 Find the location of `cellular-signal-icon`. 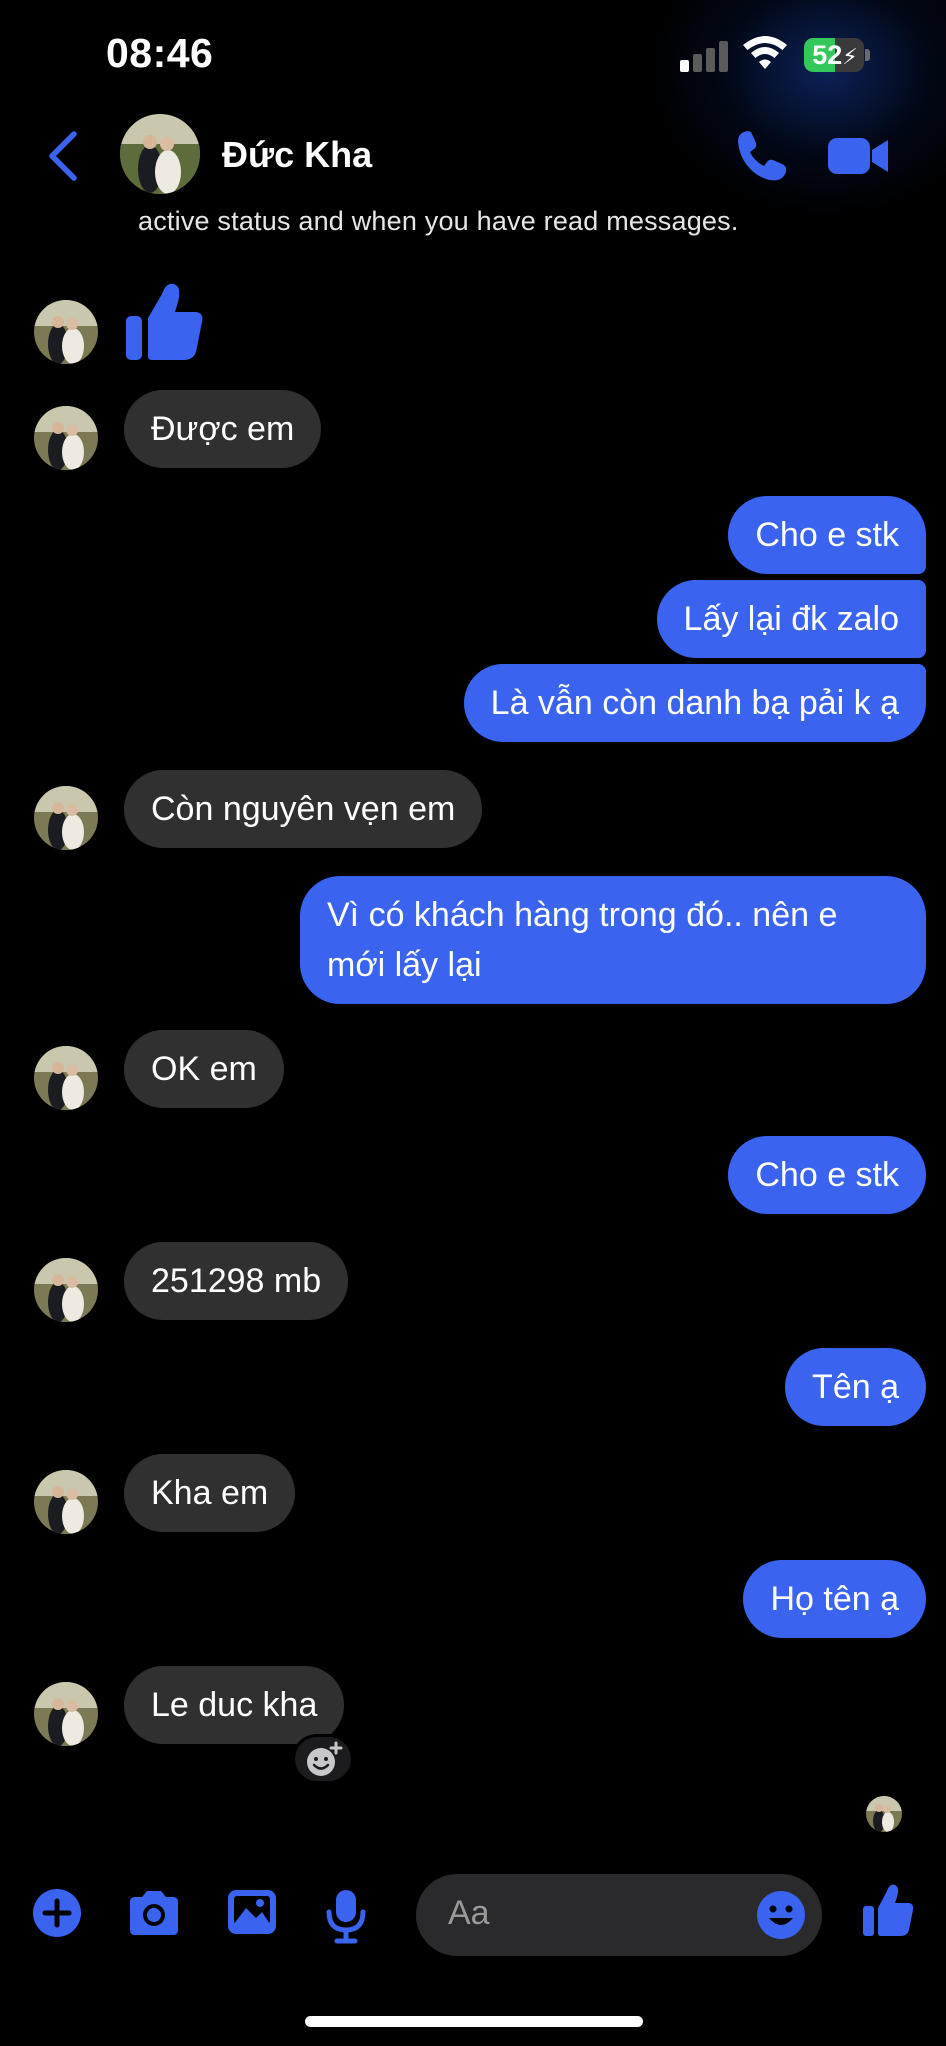

cellular-signal-icon is located at coordinates (705, 56).